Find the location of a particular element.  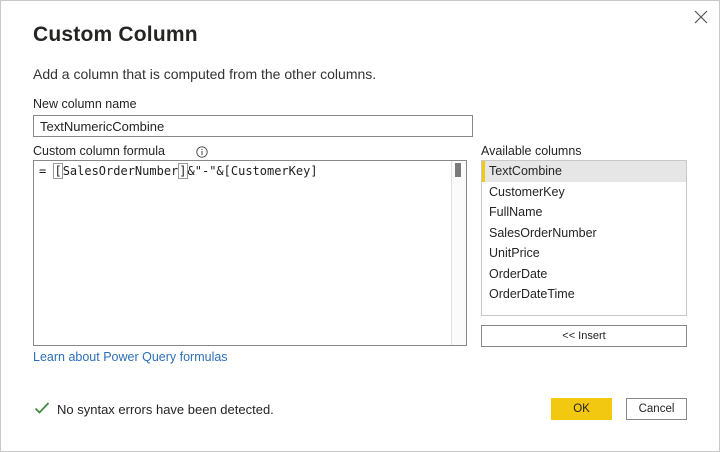

formula-prefix: = is located at coordinates (46, 171).